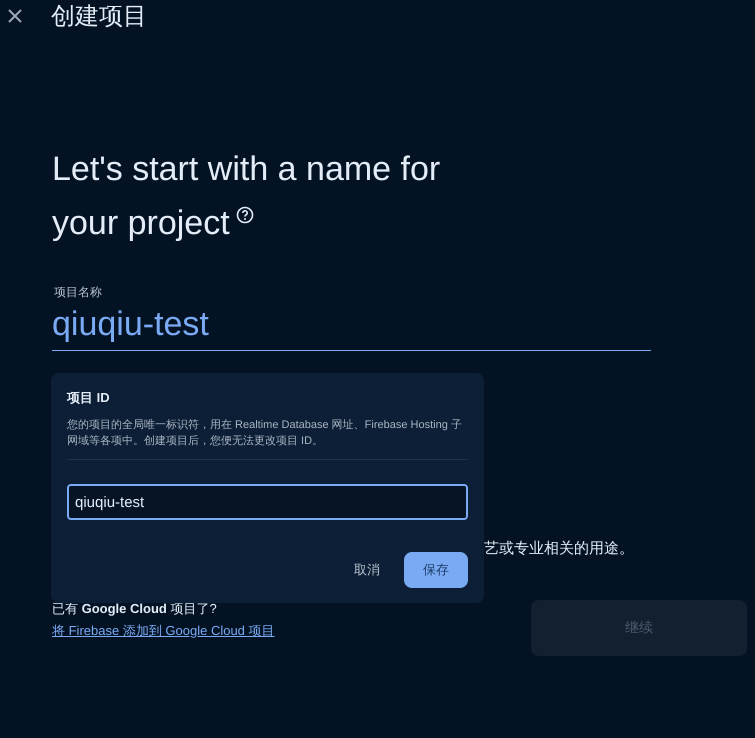 This screenshot has height=738, width=755. Describe the element at coordinates (134, 609) in the screenshot. I see `gcp-question: 已有 Google Cloud 项目了?` at that location.